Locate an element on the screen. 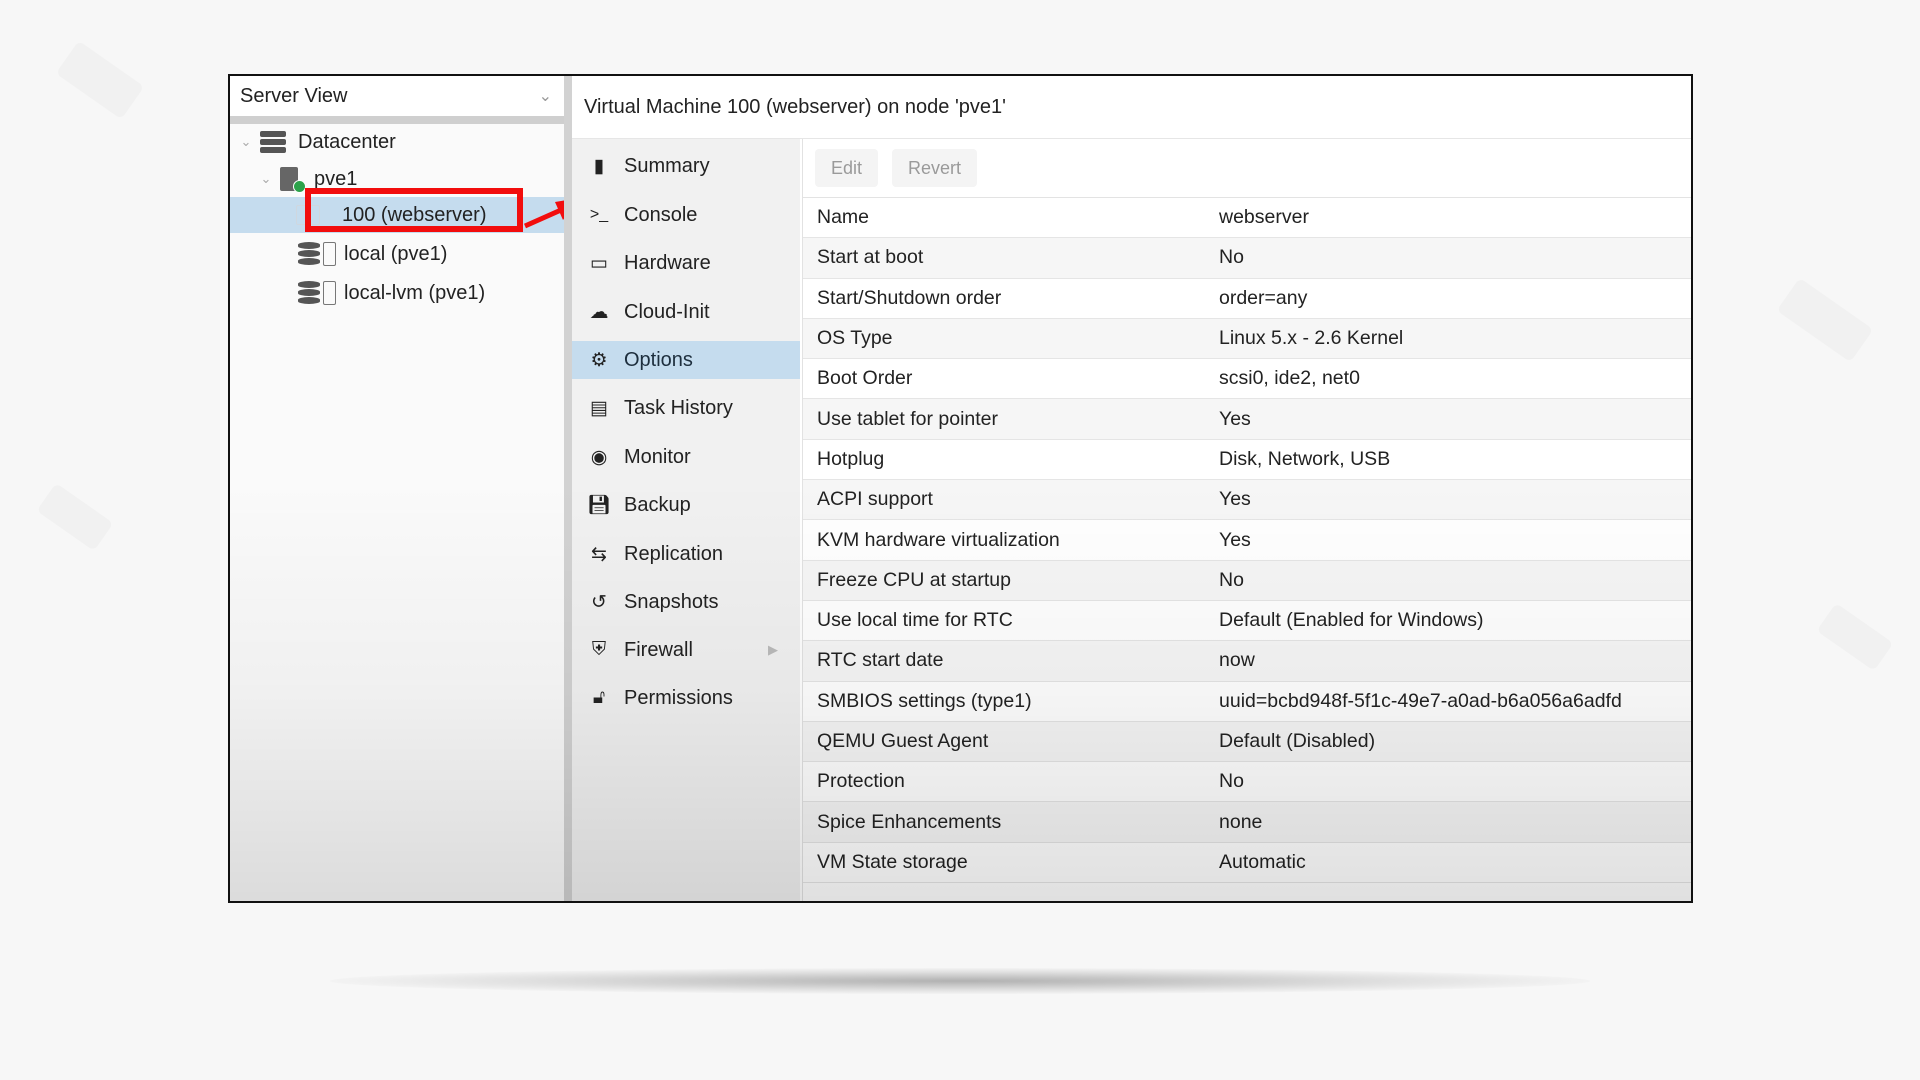  monitor-icon: ▭ is located at coordinates (599, 263).